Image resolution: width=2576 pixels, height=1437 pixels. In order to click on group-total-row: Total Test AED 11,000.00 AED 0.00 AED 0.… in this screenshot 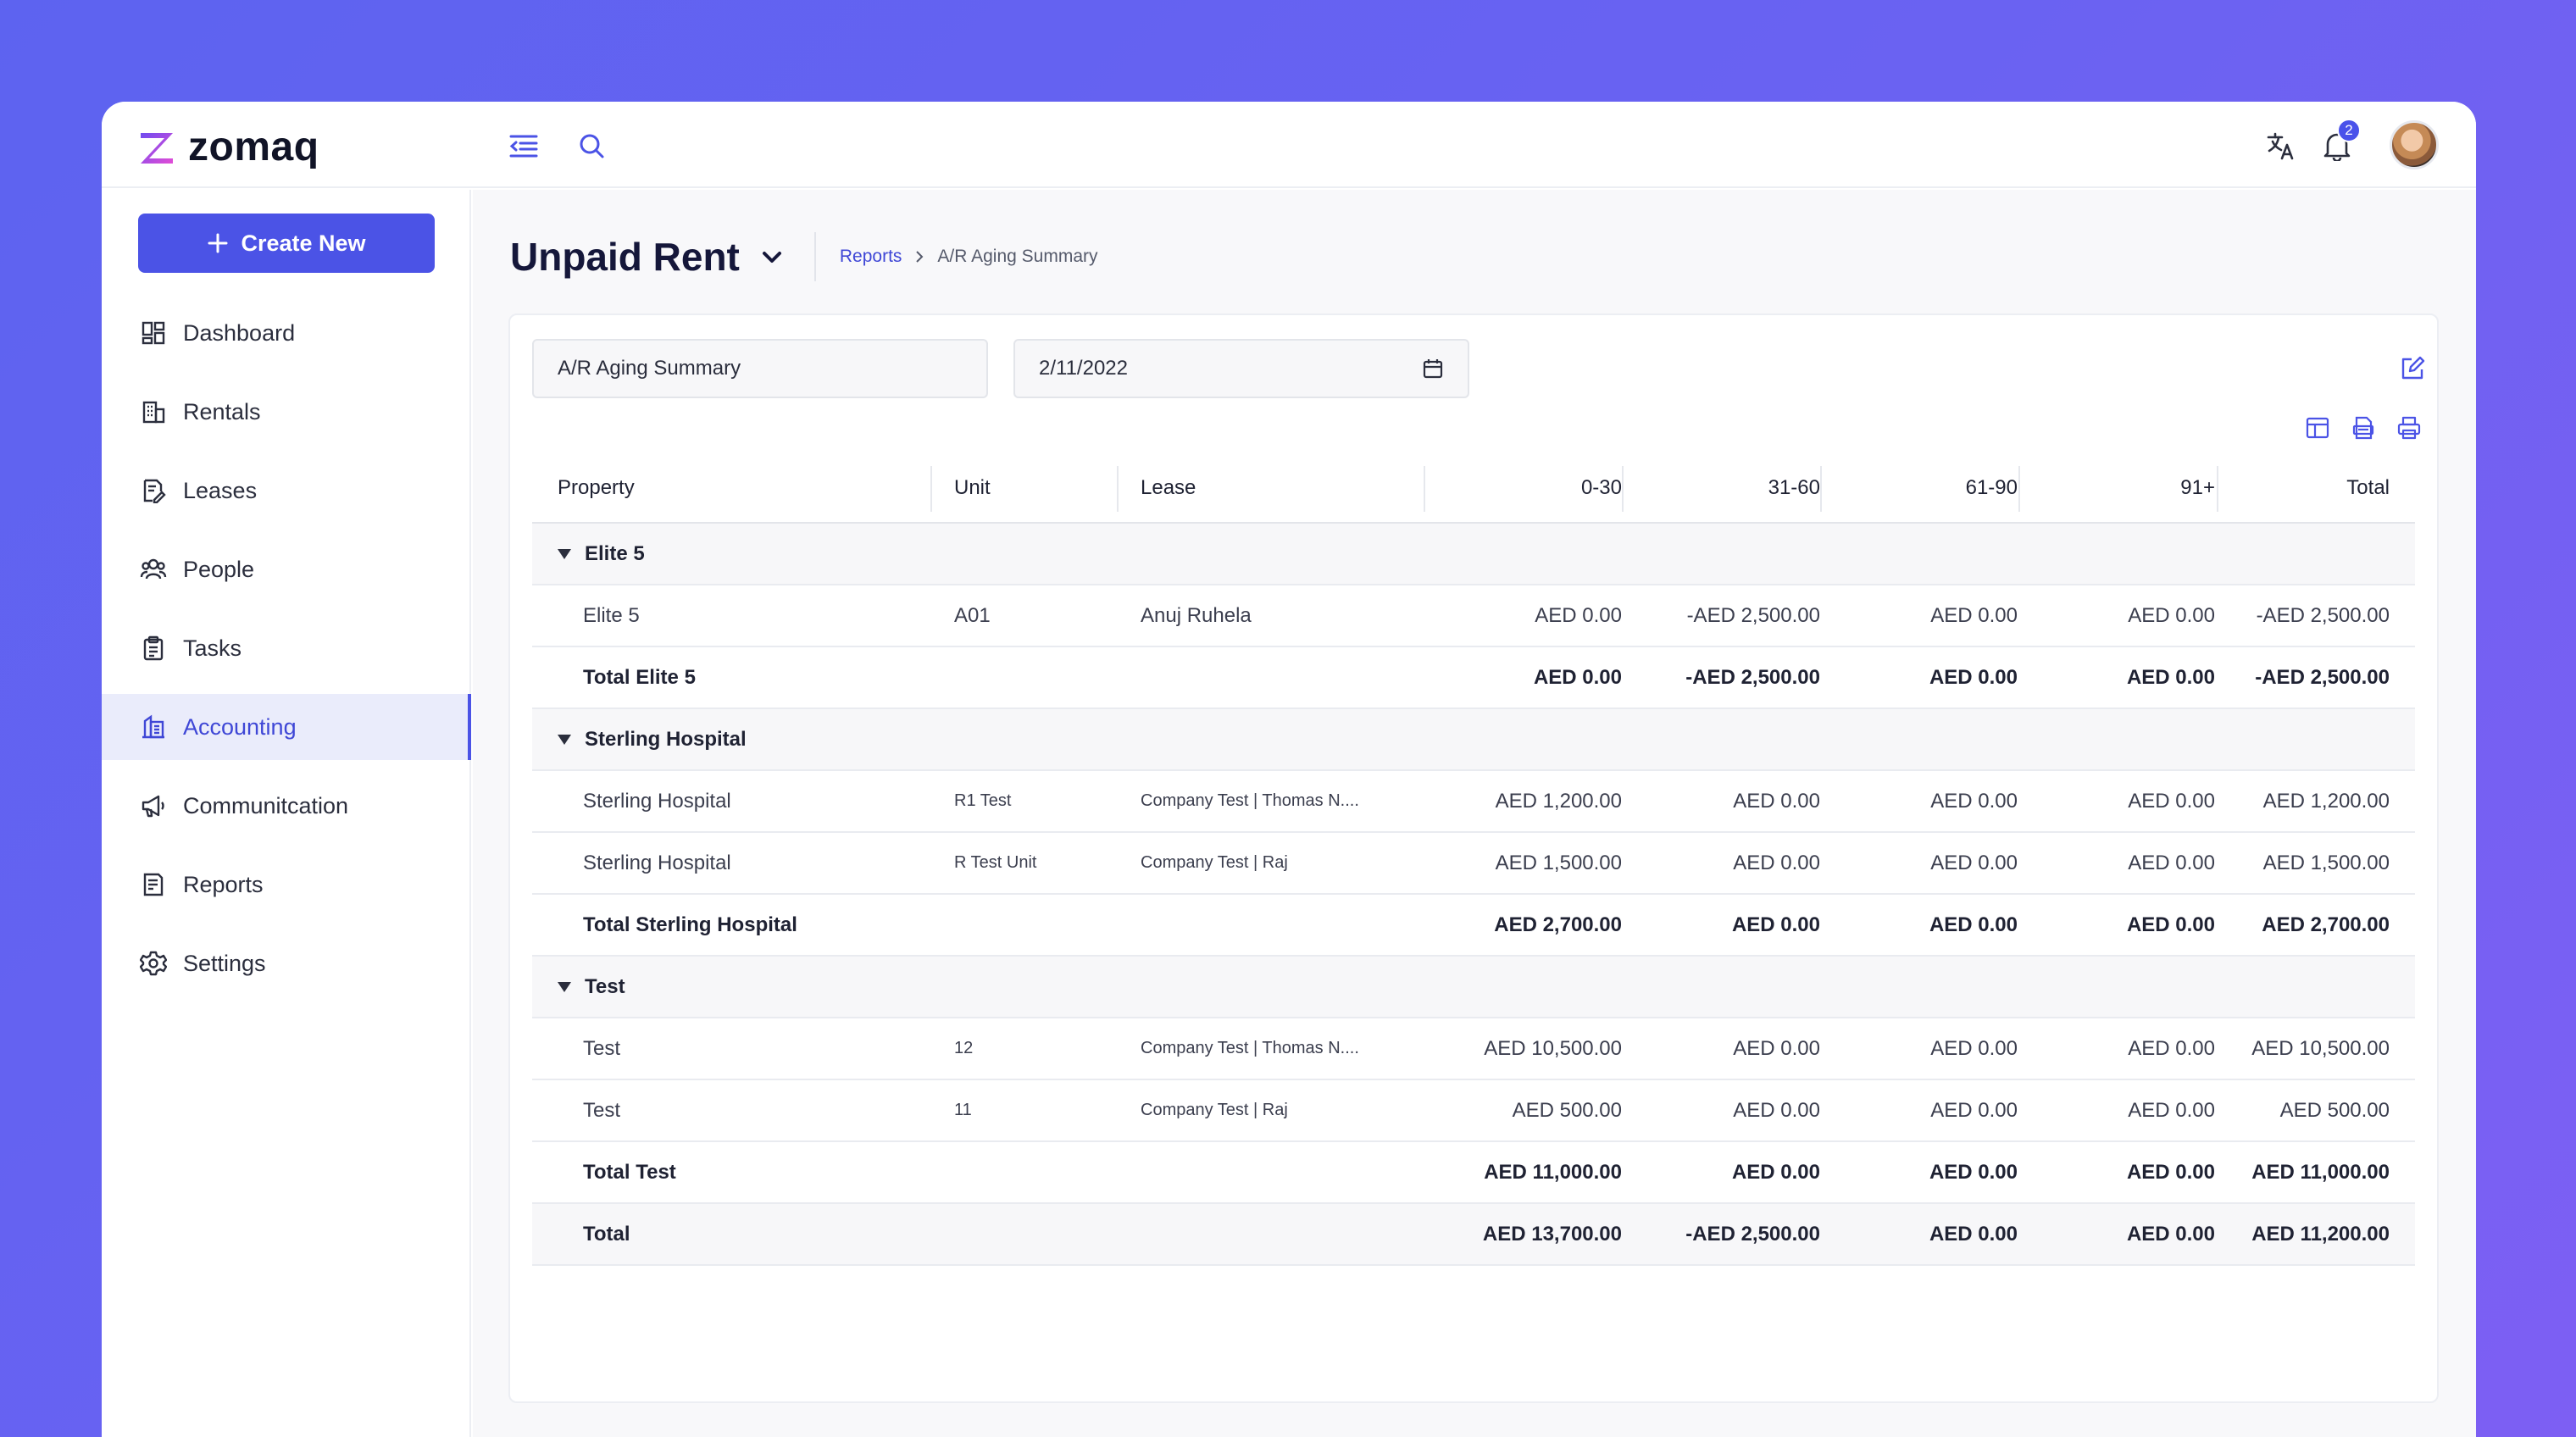, I will do `click(1473, 1173)`.